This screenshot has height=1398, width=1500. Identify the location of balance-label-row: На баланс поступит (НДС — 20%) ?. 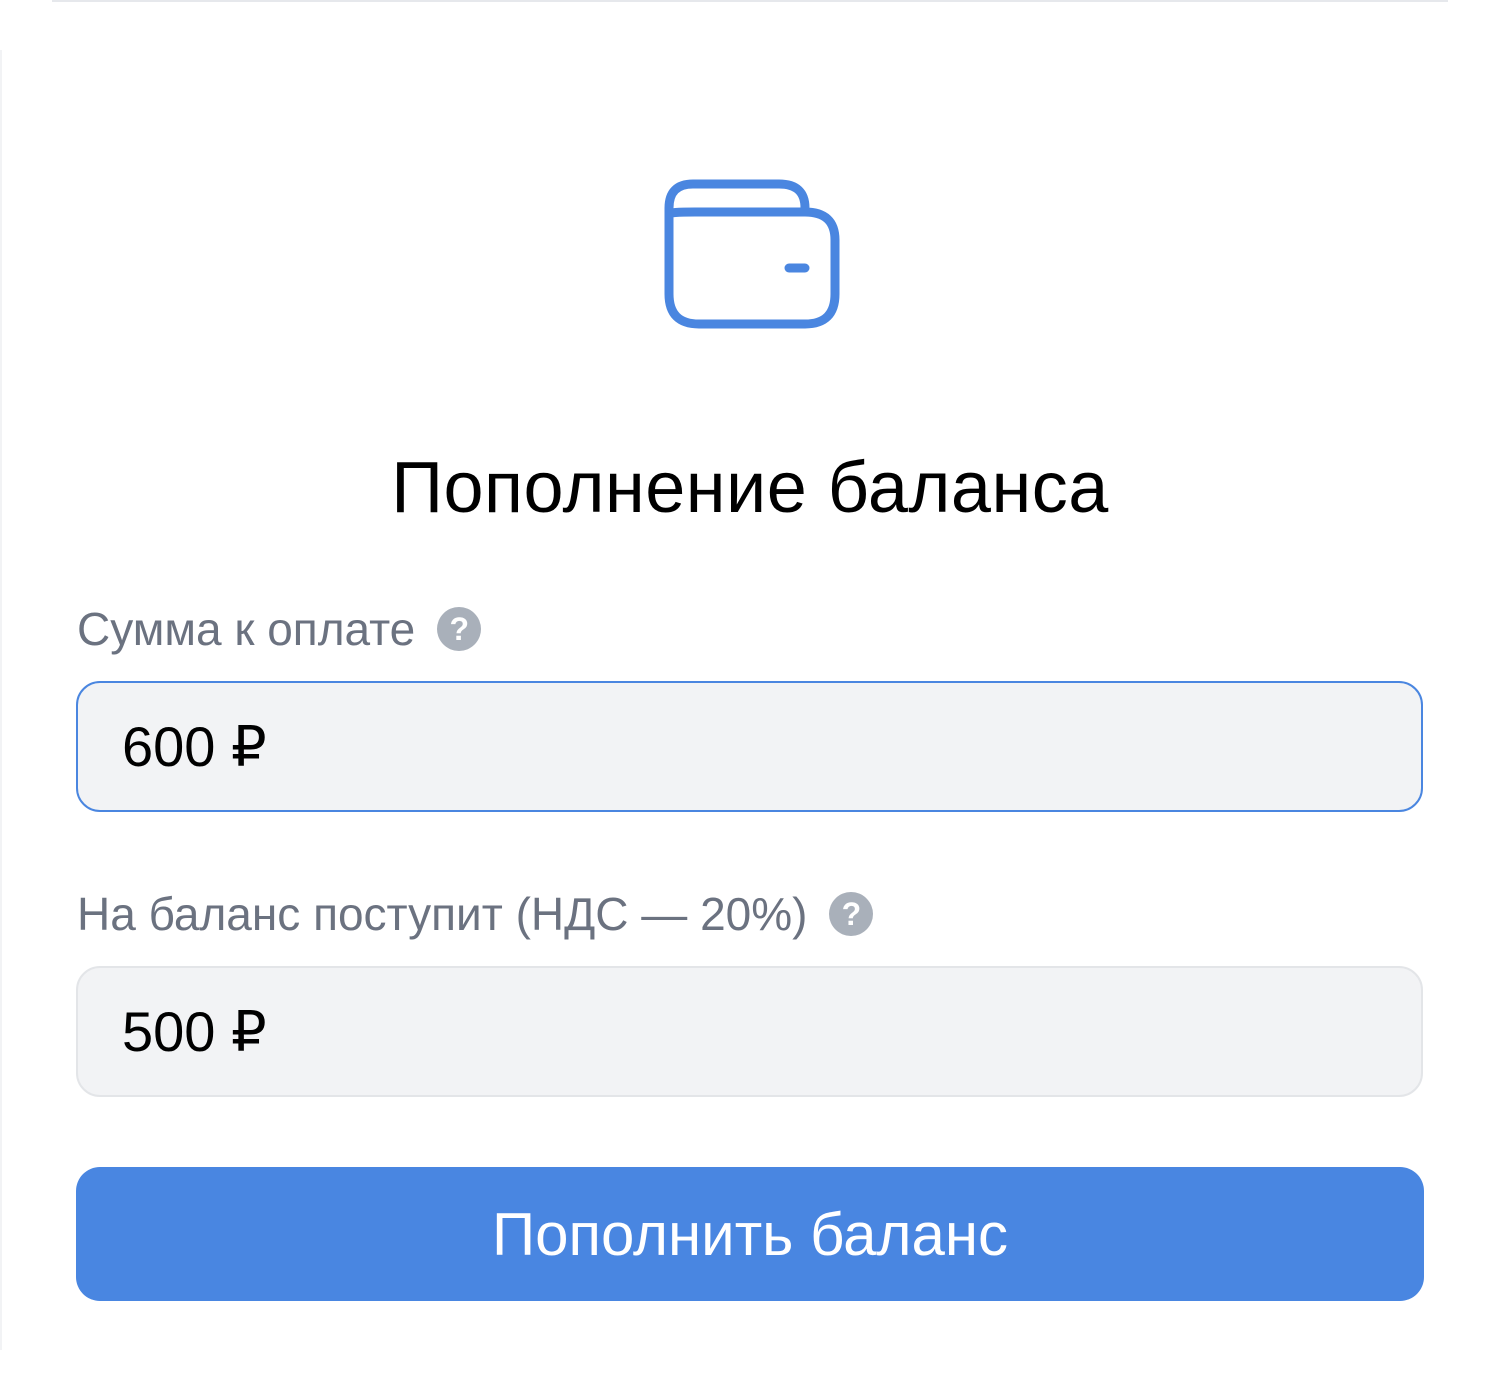
(475, 914).